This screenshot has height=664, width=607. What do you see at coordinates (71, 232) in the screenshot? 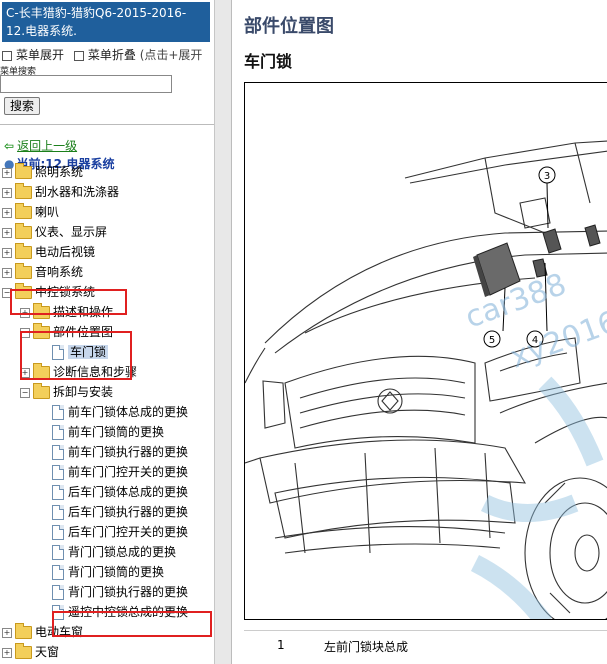
I see `tree-item-label: 仪表、显示屏` at bounding box center [71, 232].